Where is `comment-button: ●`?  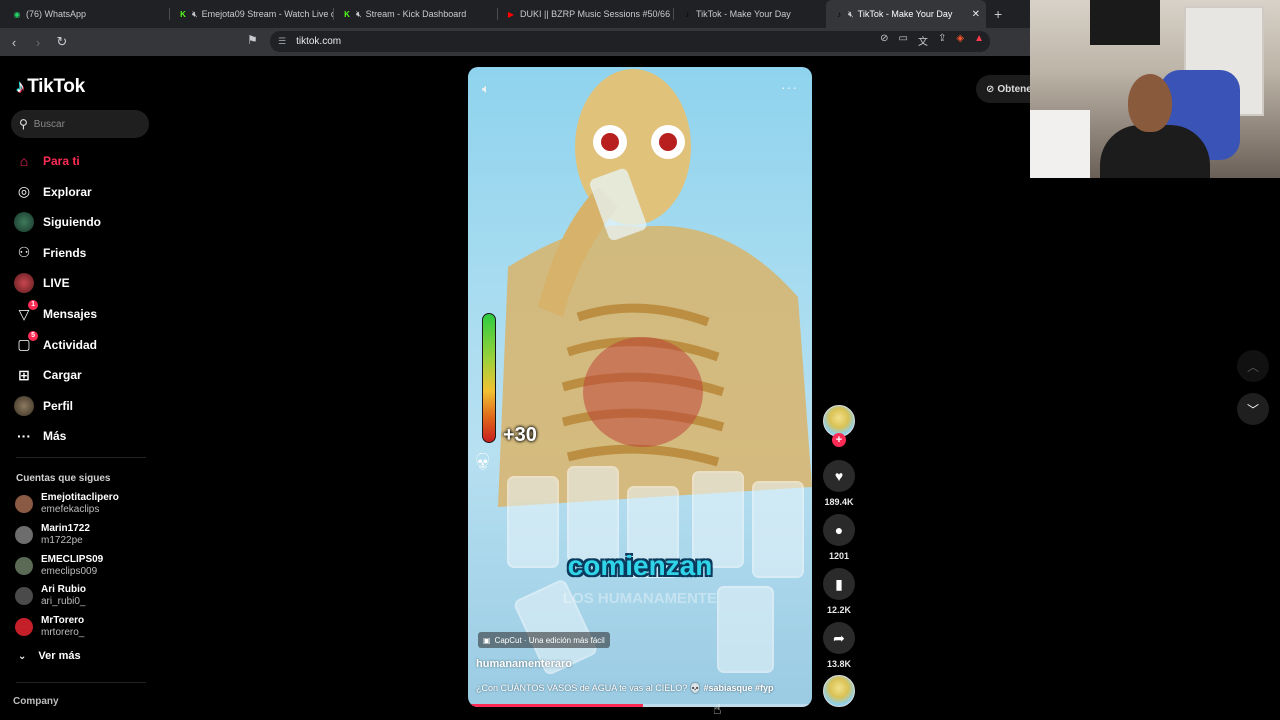
comment-button: ● is located at coordinates (839, 530).